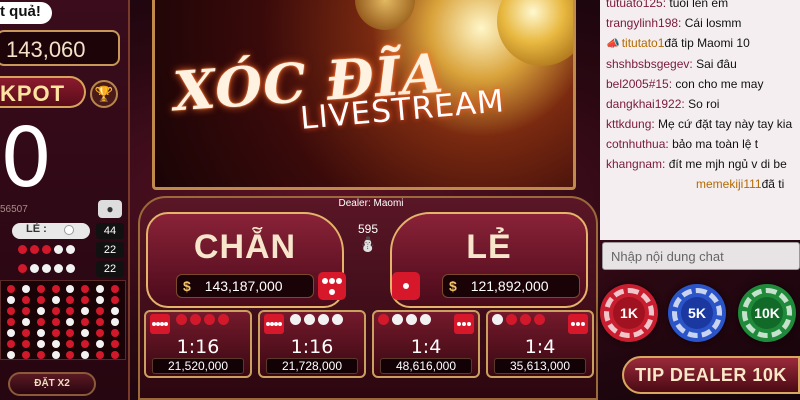 The height and width of the screenshot is (400, 800). I want to click on chat-message: khangnam: đít me mjh ngủ v di be, so click(700, 165).